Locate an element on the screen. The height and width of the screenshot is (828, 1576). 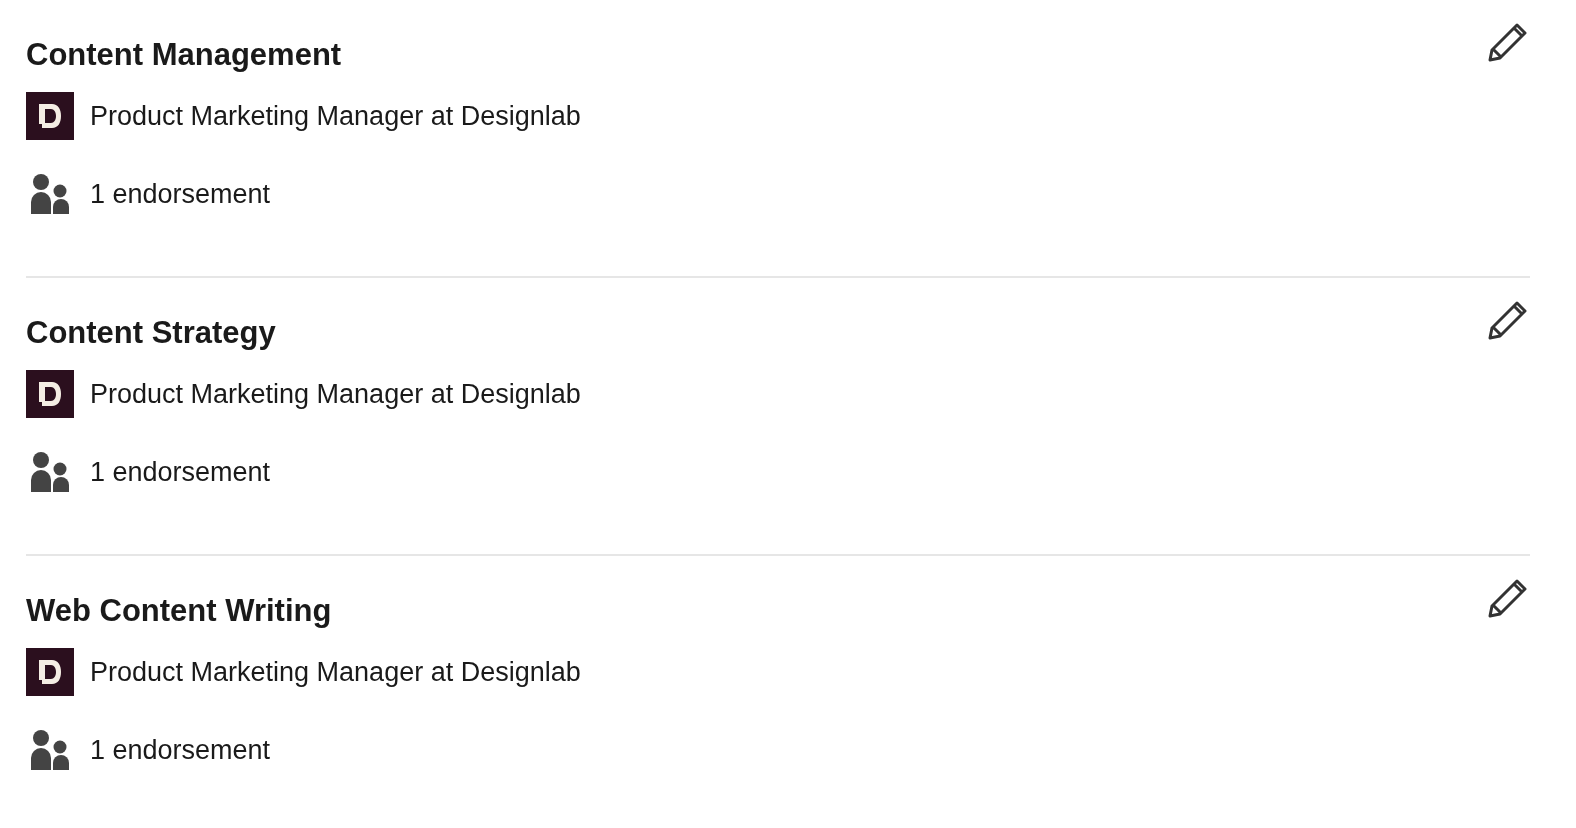
skill-title: Content Strategy is located at coordinates (151, 333).